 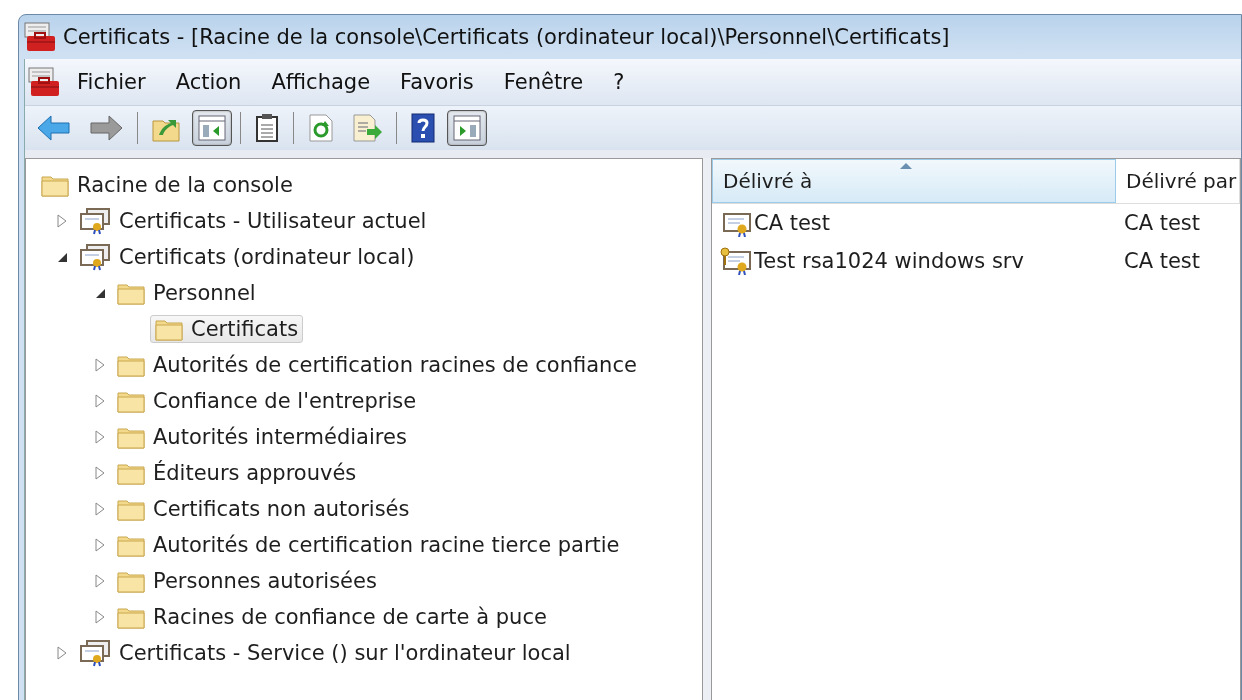 I want to click on tree-item: Autorités de certification racines de confiance, so click(x=377, y=365).